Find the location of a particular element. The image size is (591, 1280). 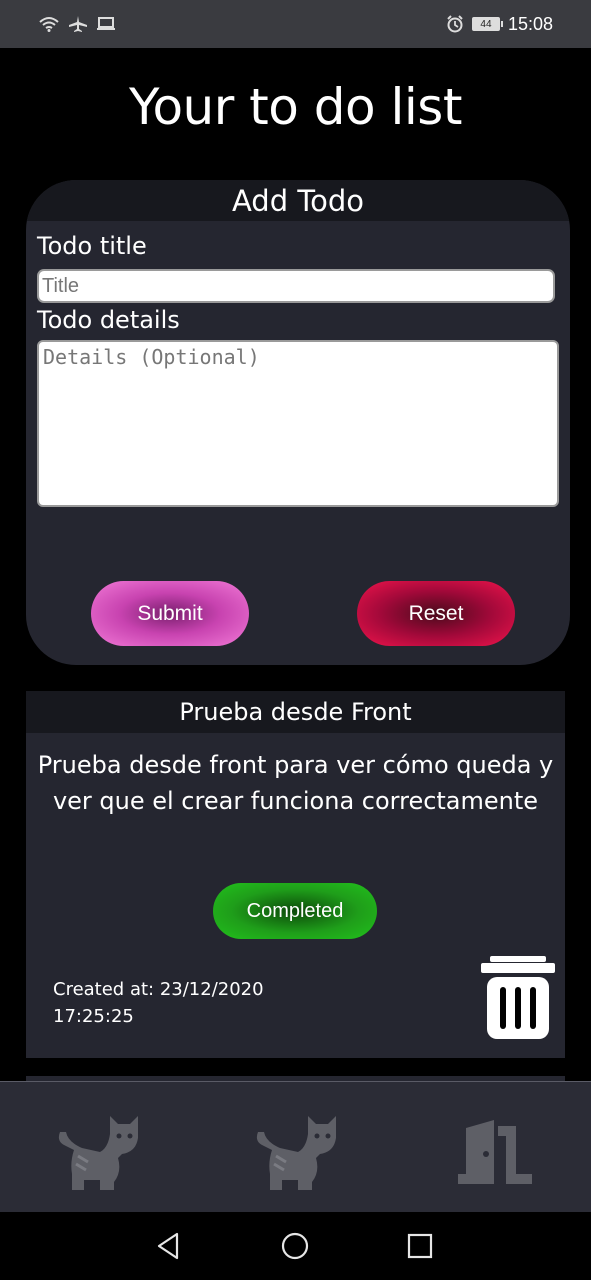

reset-button: Reset is located at coordinates (436, 613).